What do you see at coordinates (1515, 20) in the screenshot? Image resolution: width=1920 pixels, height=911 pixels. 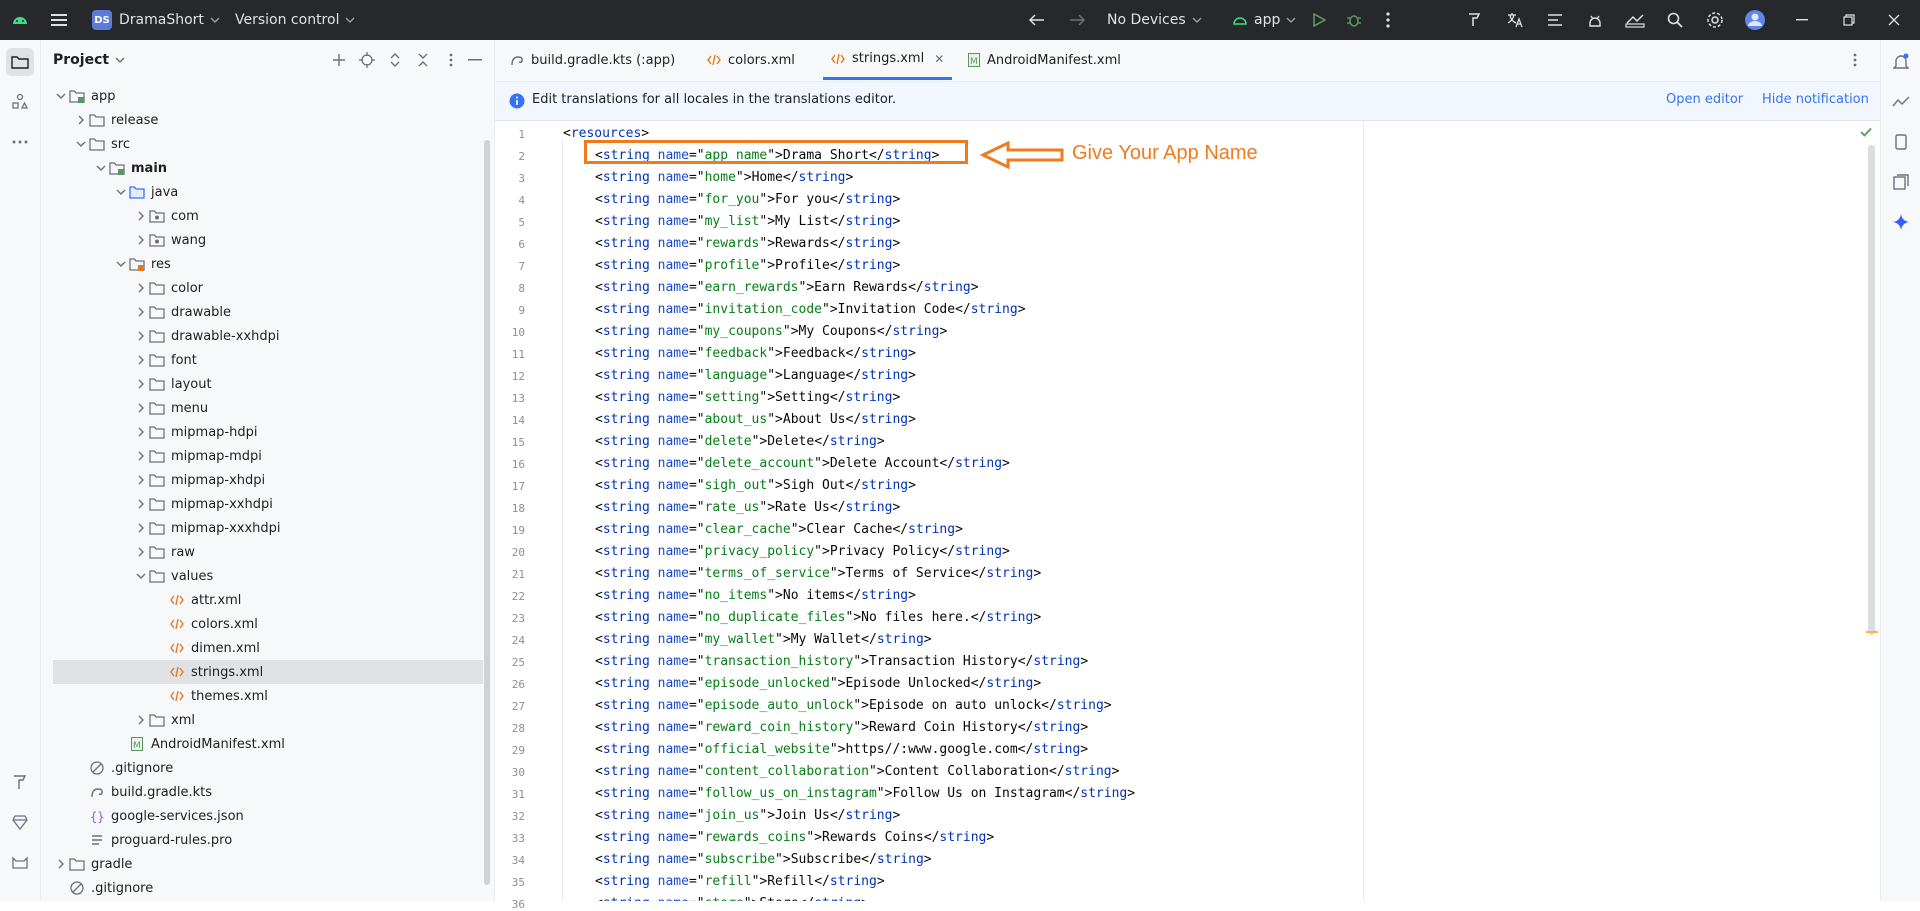 I see `translate-icon` at bounding box center [1515, 20].